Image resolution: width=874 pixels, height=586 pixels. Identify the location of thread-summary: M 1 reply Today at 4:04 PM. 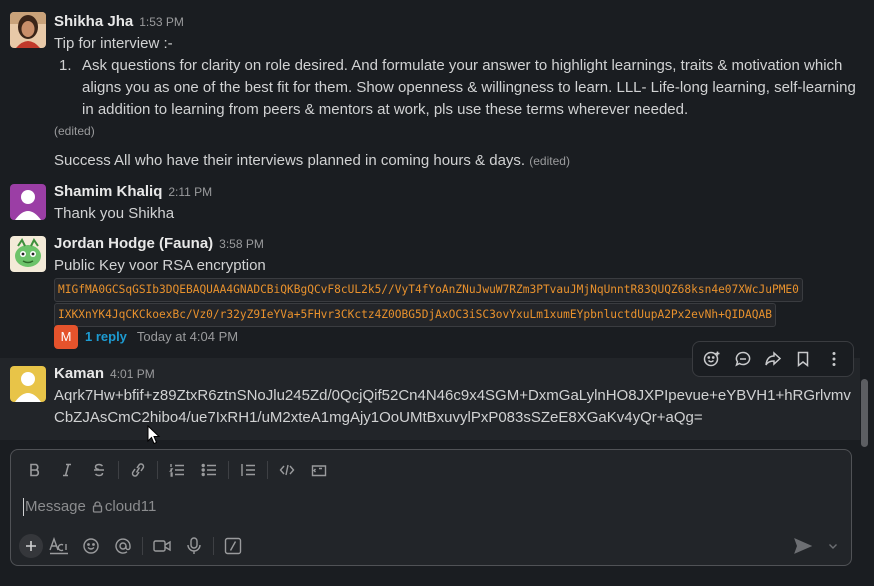
(146, 337).